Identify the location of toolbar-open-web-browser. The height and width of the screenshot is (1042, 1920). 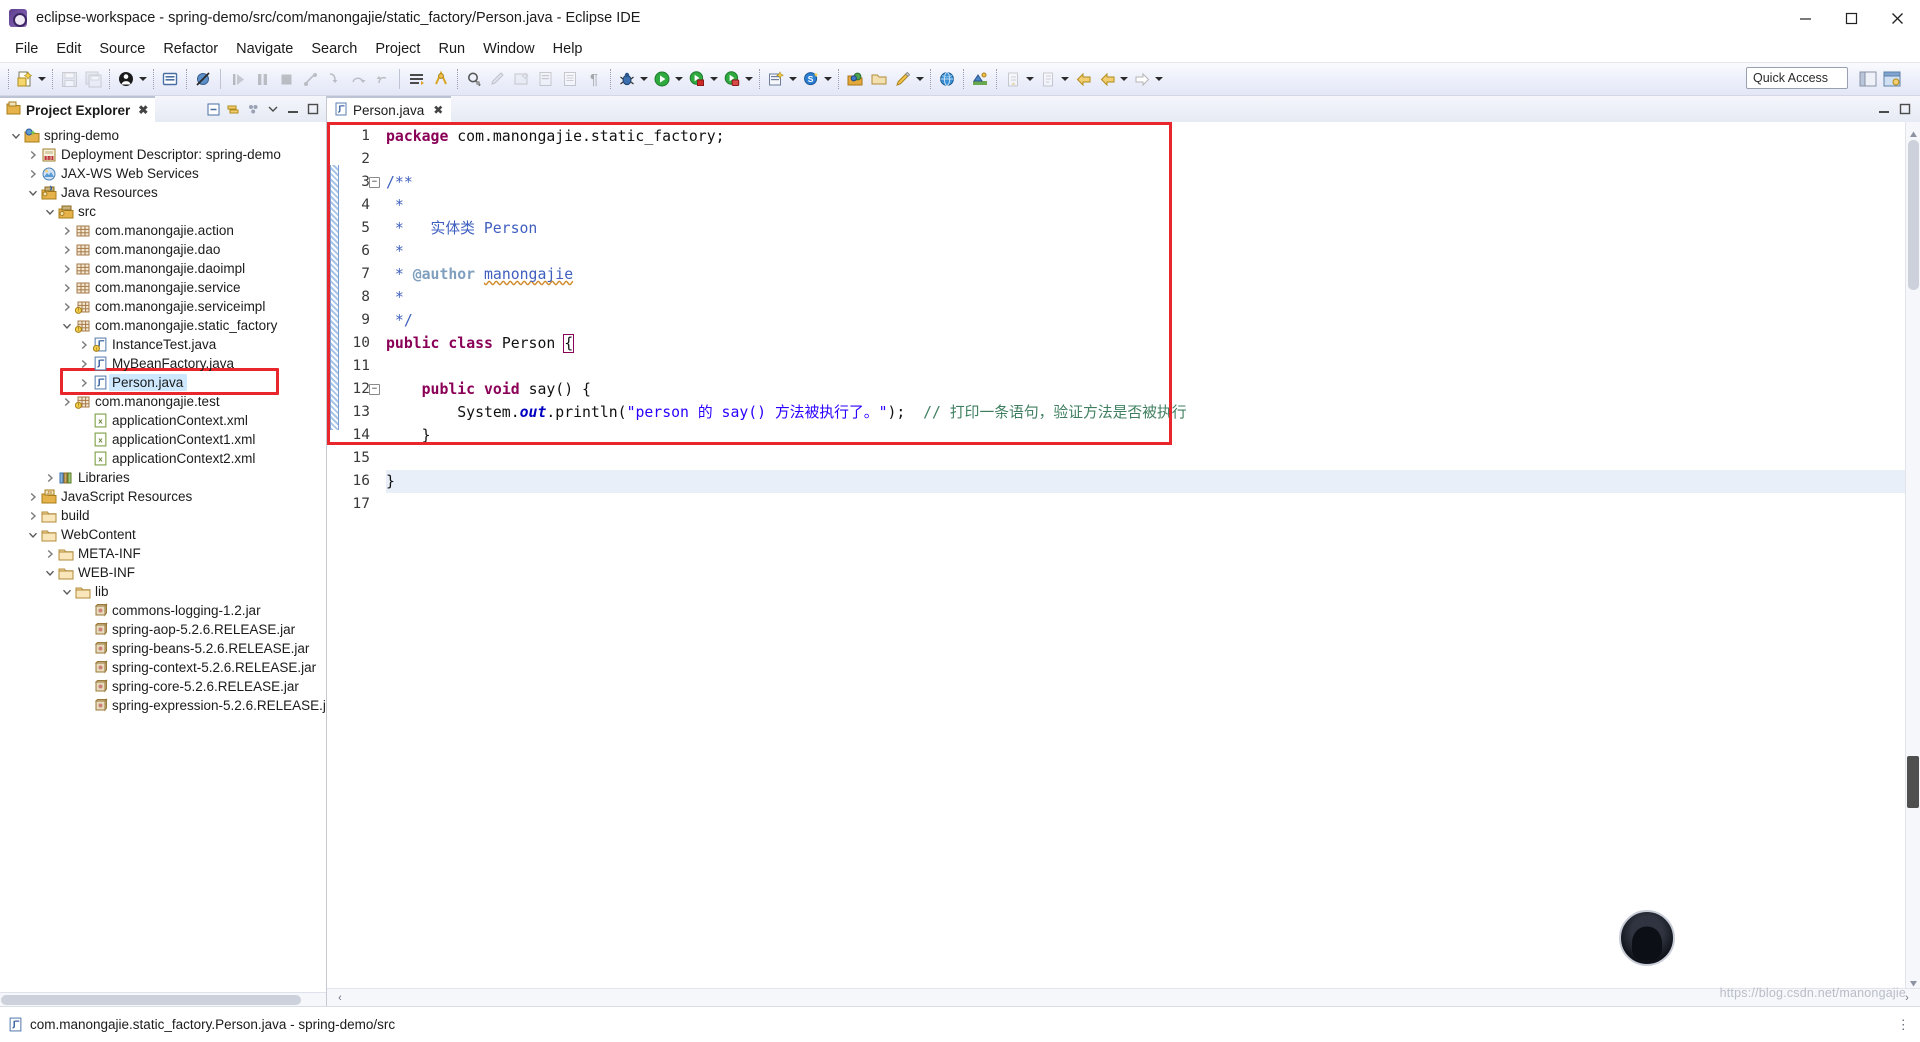
(947, 79).